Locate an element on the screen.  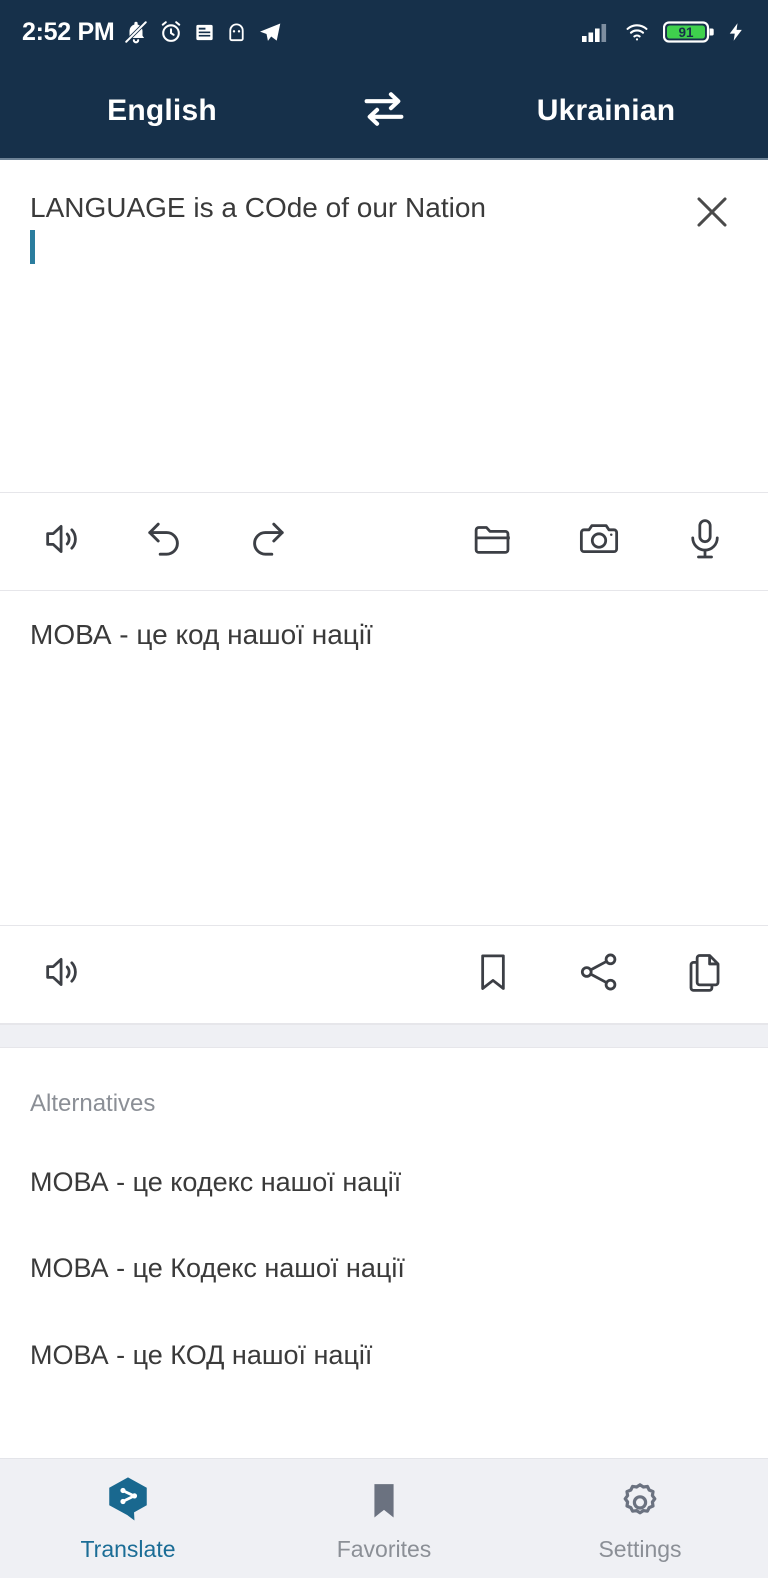
source-text-value: LANGUAGE is a COde of our Nation is located at coordinates (258, 207).